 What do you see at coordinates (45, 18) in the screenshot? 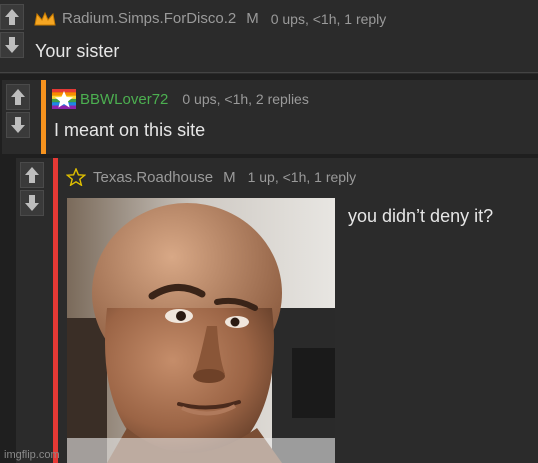
I see `crown-icon` at bounding box center [45, 18].